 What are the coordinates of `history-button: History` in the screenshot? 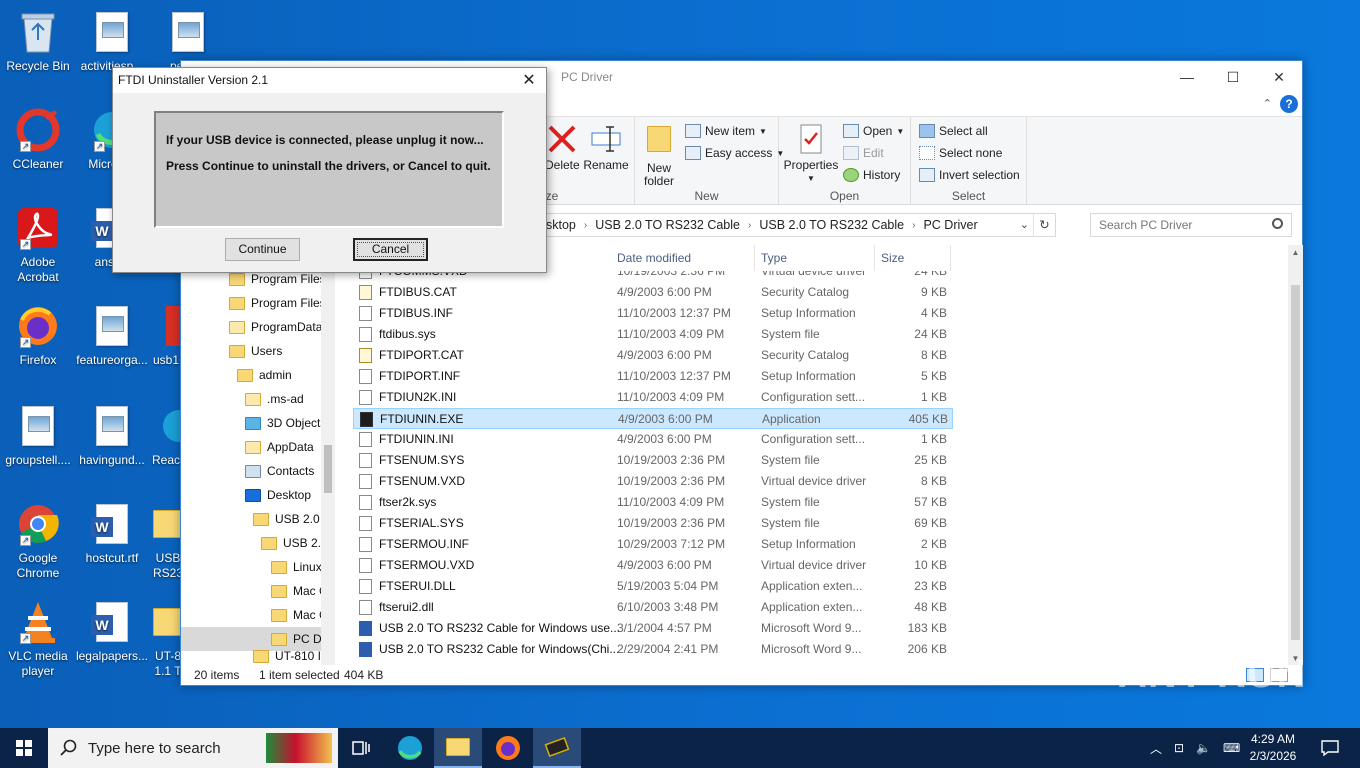 It's located at (871, 175).